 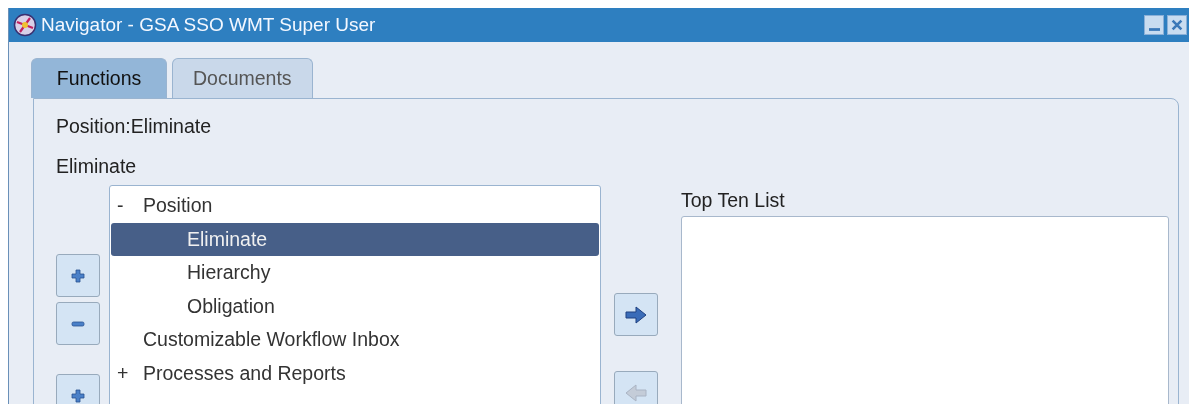 What do you see at coordinates (355, 373) in the screenshot?
I see `tree-item: + Processes and Reports` at bounding box center [355, 373].